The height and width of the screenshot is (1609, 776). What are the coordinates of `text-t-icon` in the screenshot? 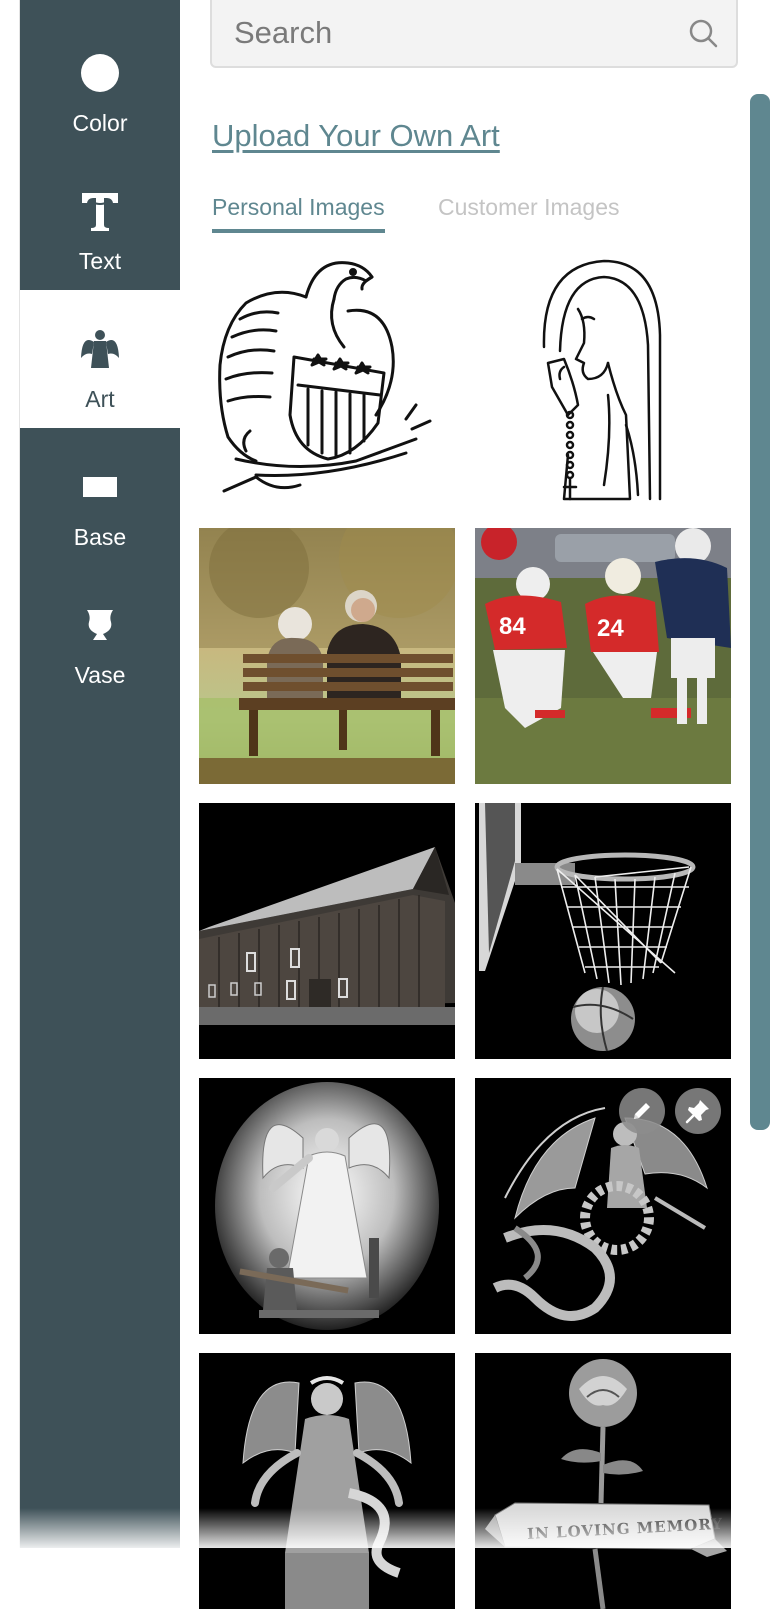 It's located at (100, 211).